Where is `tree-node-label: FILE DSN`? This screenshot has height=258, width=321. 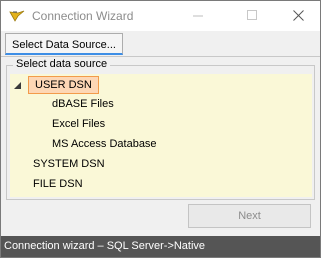 tree-node-label: FILE DSN is located at coordinates (58, 184).